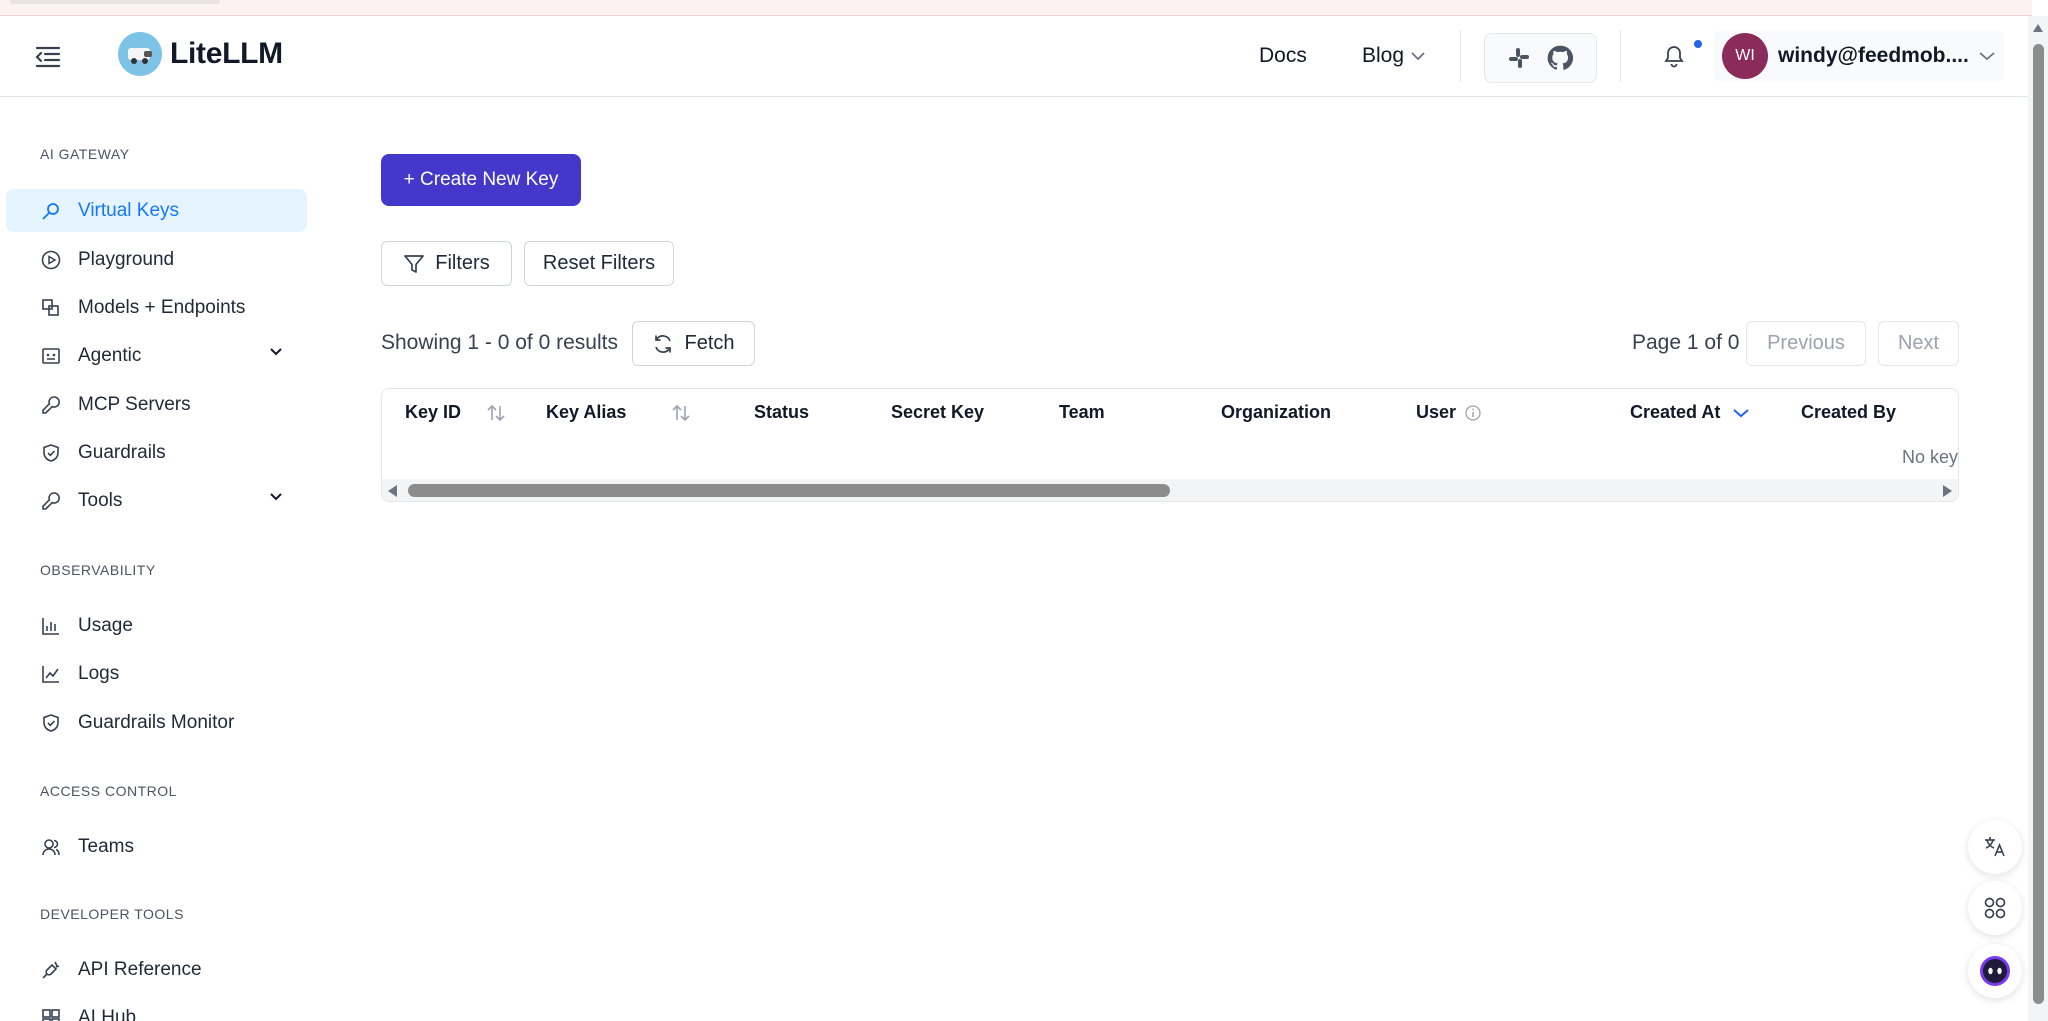 This screenshot has width=2048, height=1021. What do you see at coordinates (51, 260) in the screenshot?
I see `play-circle-icon` at bounding box center [51, 260].